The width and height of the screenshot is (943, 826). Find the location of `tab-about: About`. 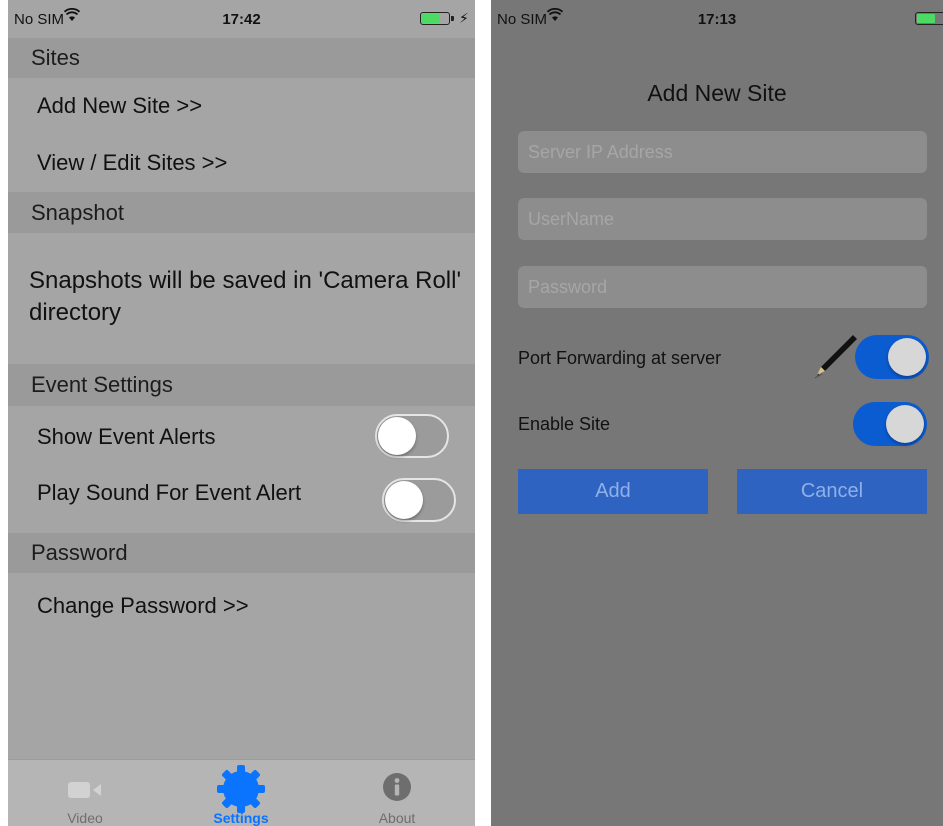

tab-about: About is located at coordinates (397, 793).